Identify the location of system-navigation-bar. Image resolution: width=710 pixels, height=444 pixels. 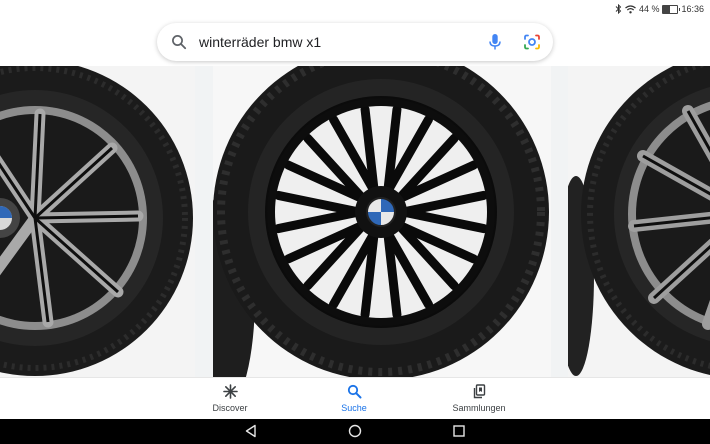
(355, 431).